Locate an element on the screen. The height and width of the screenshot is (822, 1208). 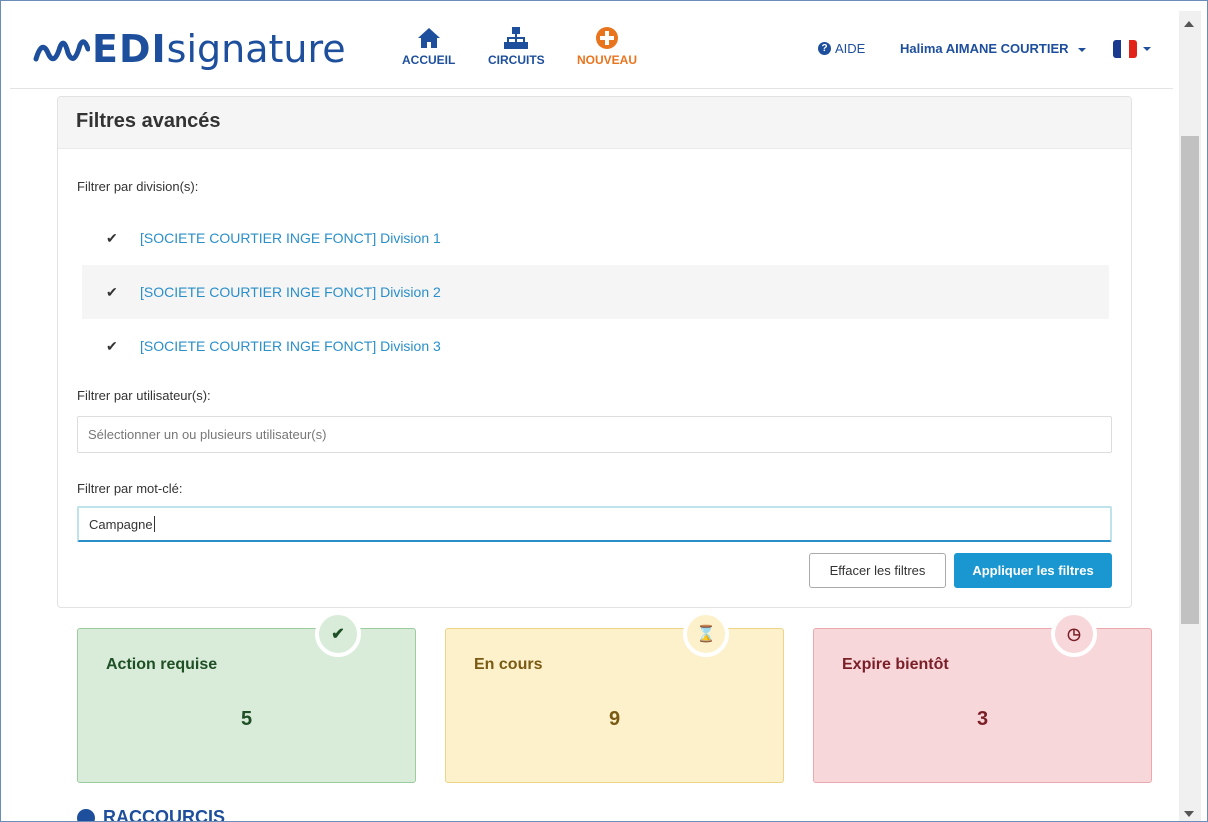
division-filter-label: Filtrer par division(s): is located at coordinates (138, 186).